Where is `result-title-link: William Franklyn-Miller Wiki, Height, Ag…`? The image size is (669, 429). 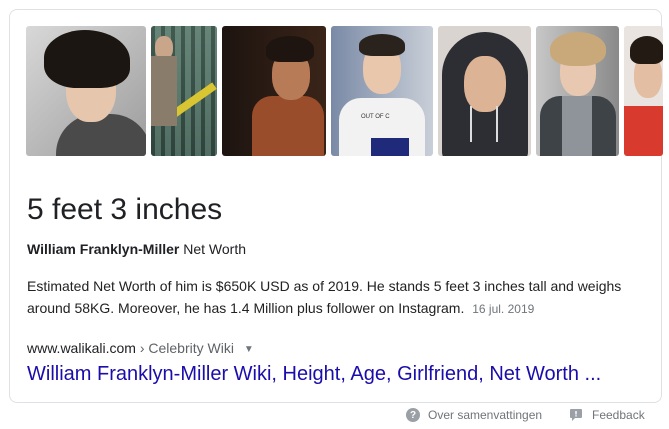 result-title-link: William Franklyn-Miller Wiki, Height, Ag… is located at coordinates (314, 374).